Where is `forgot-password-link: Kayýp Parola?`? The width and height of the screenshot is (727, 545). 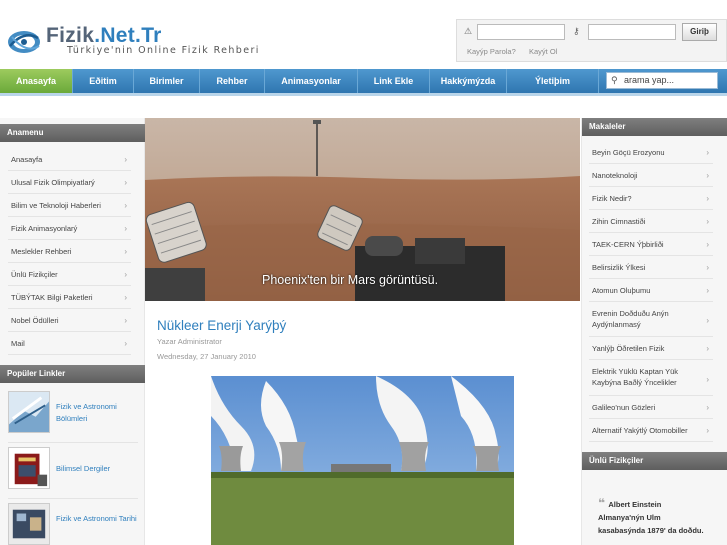
forgot-password-link: Kayýp Parola? is located at coordinates (491, 51).